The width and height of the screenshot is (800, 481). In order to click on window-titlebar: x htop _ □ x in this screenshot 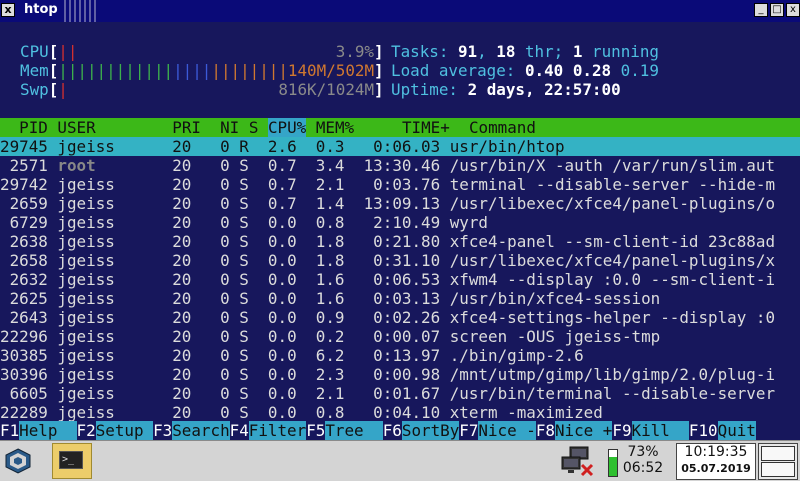, I will do `click(400, 11)`.